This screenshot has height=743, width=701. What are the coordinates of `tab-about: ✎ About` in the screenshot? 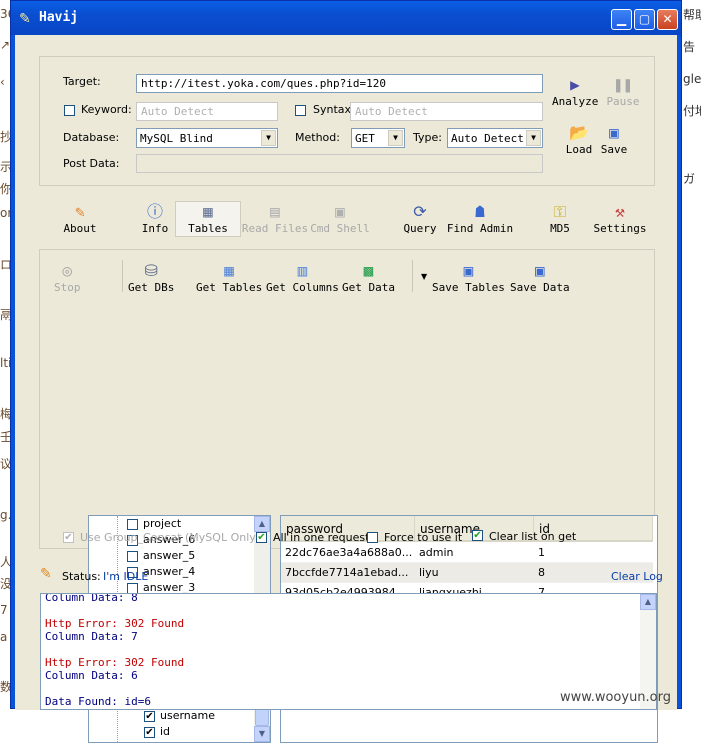 It's located at (80, 218).